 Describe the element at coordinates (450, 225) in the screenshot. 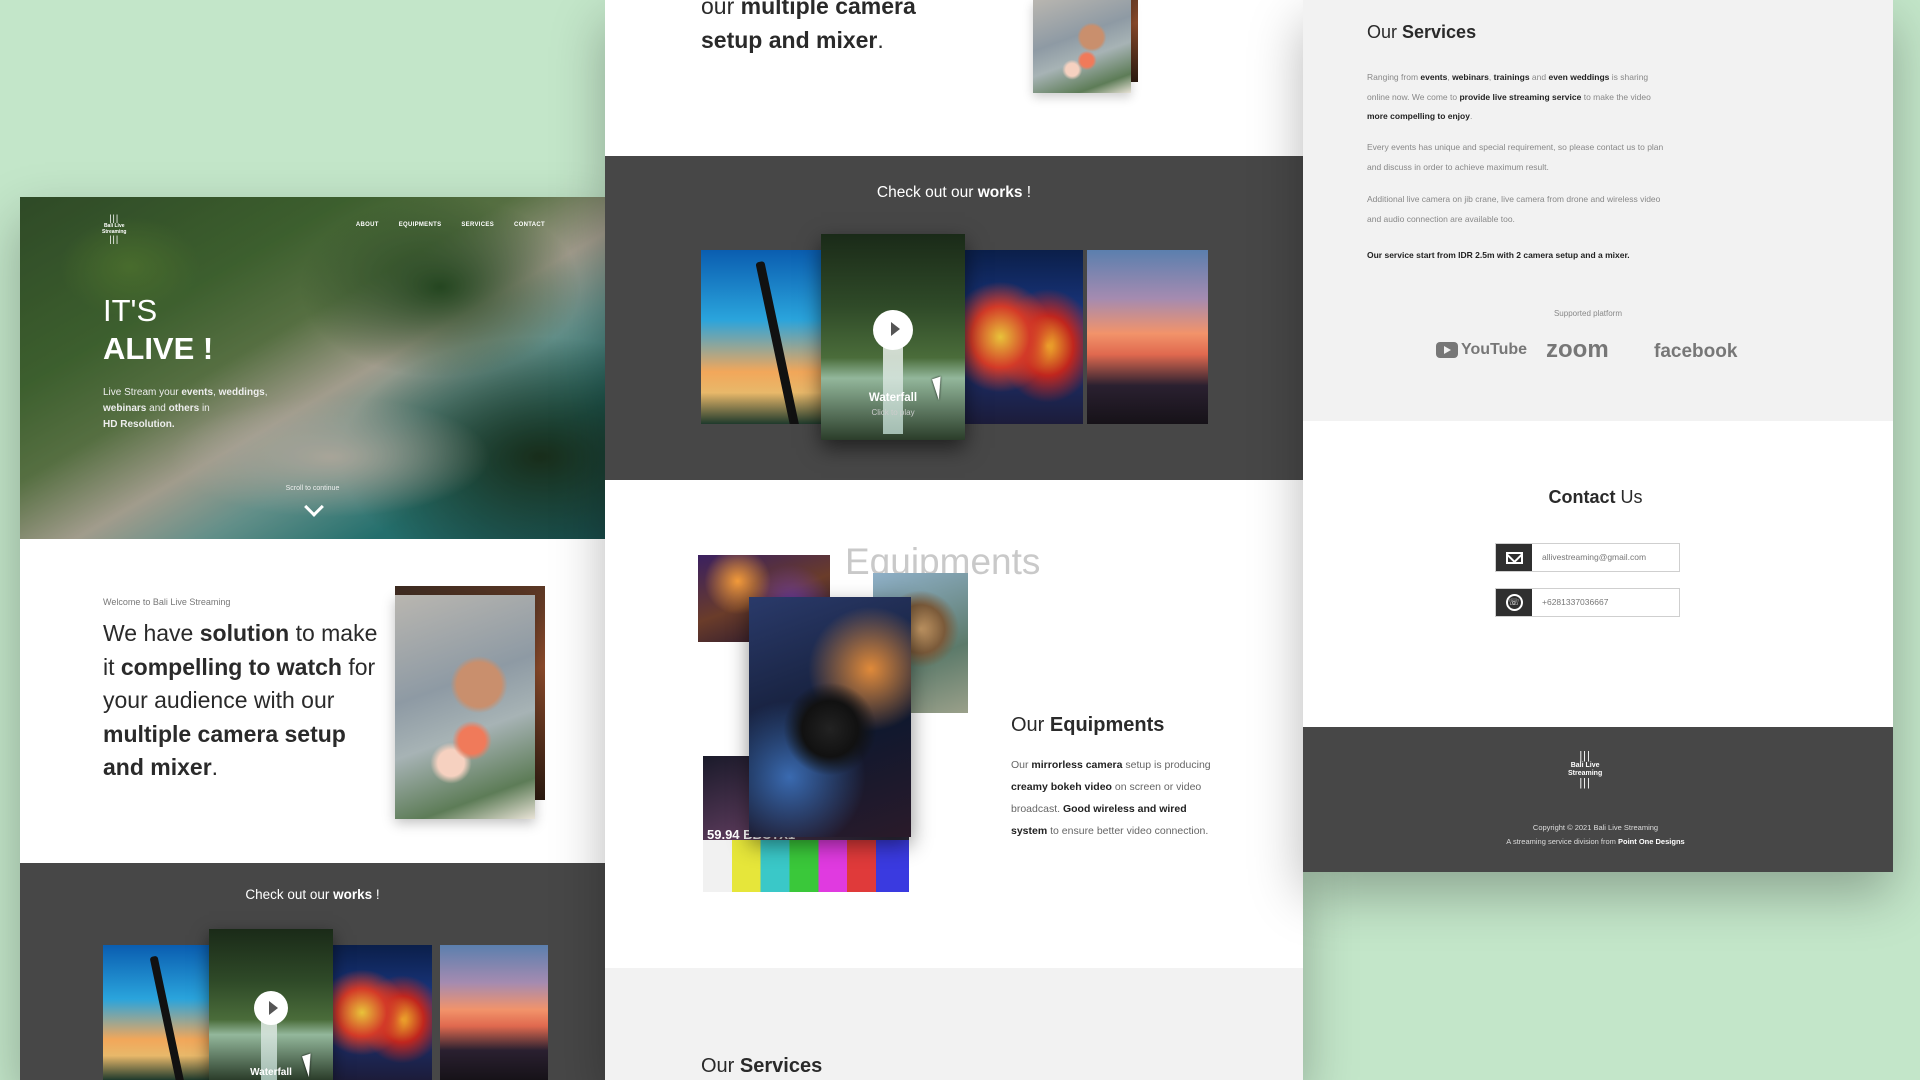

I see `main-nav: ABOUT EQUIPMENTS SERVICES CONTACT` at that location.